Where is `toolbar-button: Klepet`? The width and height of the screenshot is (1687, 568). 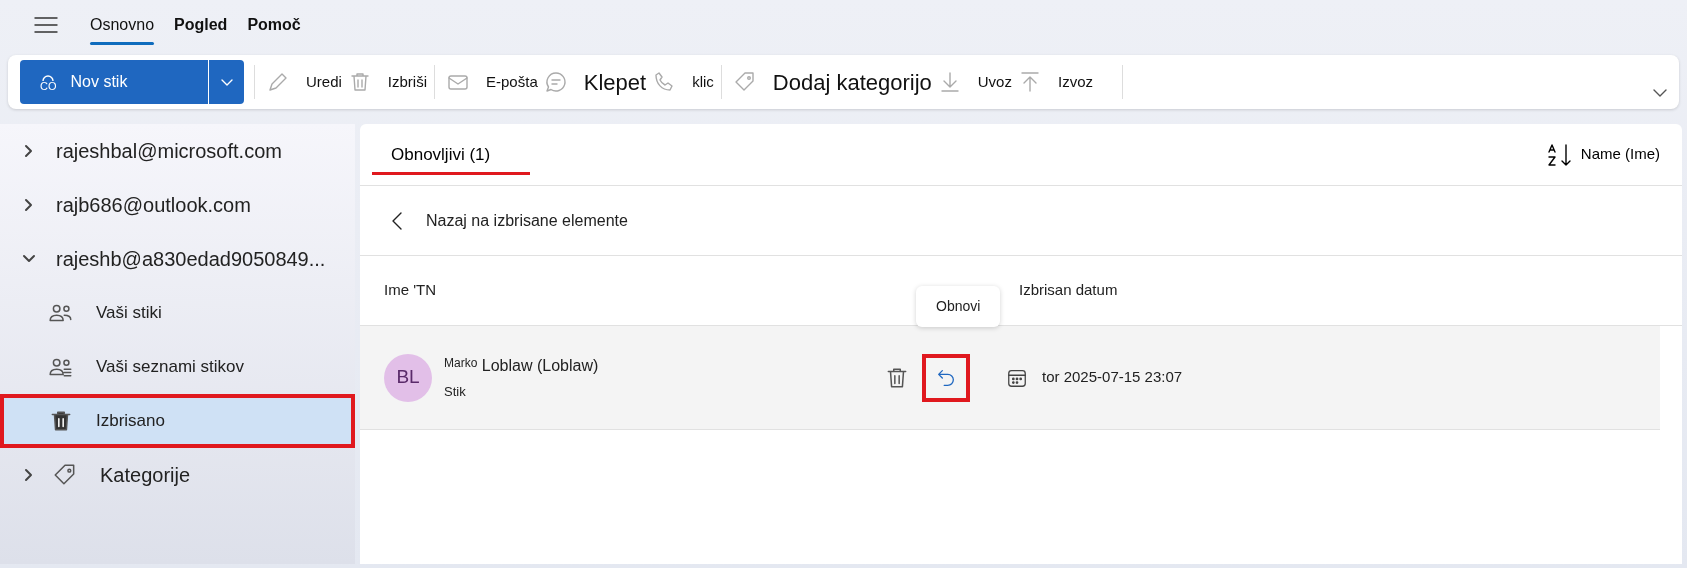 toolbar-button: Klepet is located at coordinates (595, 82).